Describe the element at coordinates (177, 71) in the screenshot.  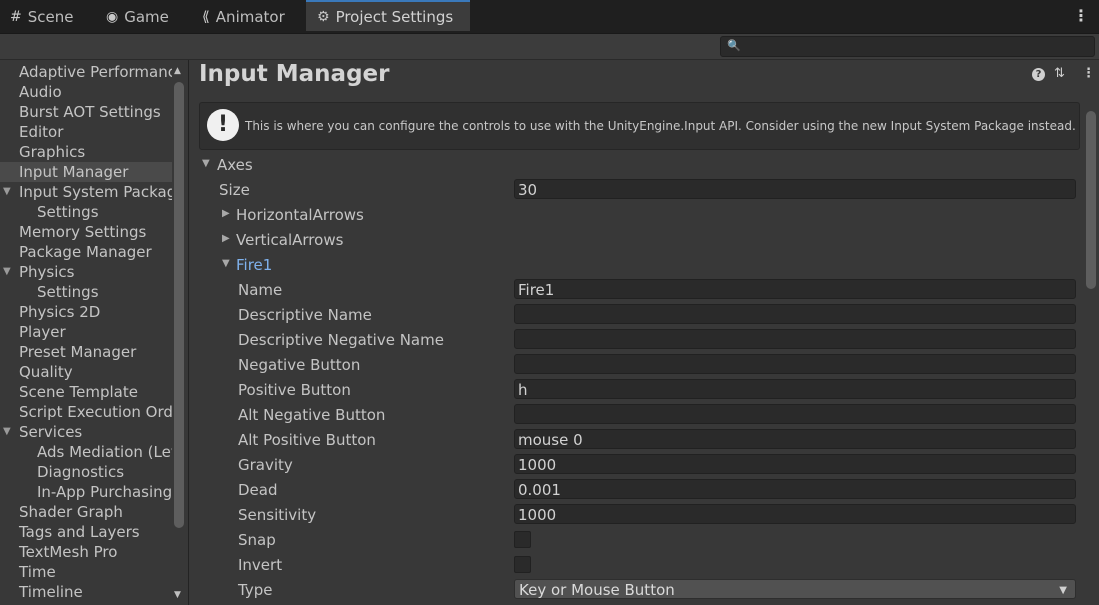
I see `scroll-up-icon: ▲` at that location.